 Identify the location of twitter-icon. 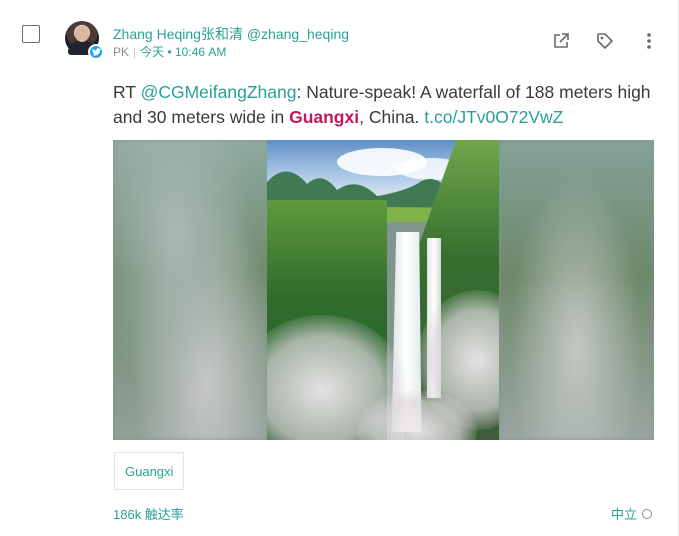
(96, 52).